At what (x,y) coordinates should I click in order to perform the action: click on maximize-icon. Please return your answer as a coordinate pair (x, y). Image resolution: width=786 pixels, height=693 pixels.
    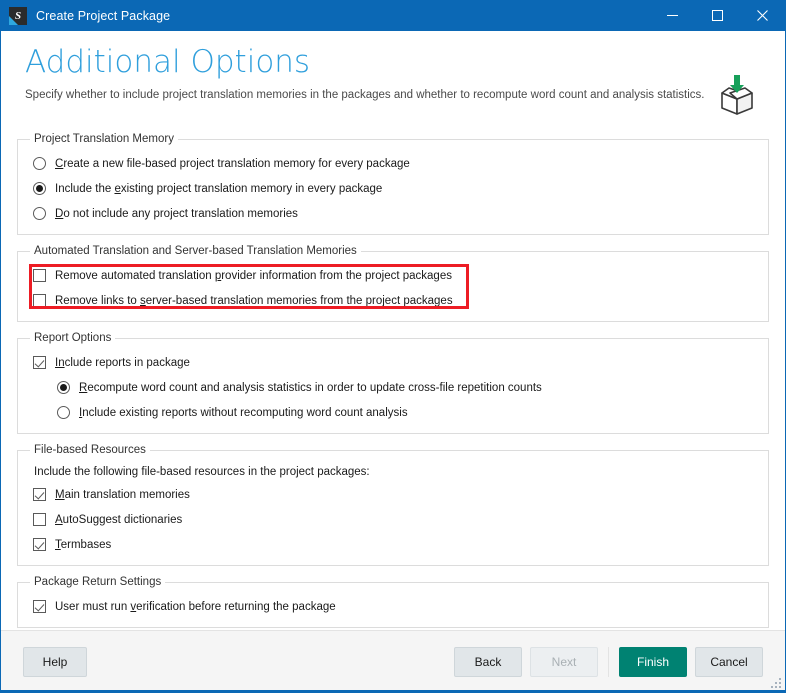
    Looking at the image, I should click on (717, 15).